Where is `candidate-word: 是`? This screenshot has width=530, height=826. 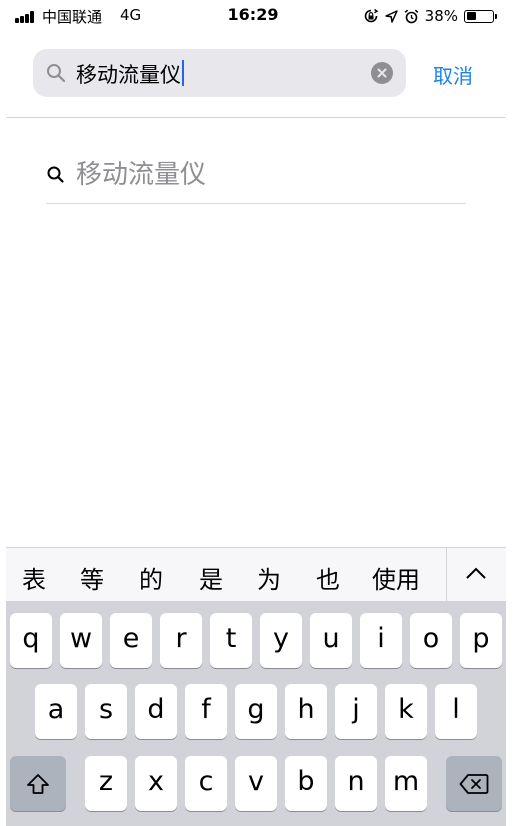 candidate-word: 是 is located at coordinates (211, 577).